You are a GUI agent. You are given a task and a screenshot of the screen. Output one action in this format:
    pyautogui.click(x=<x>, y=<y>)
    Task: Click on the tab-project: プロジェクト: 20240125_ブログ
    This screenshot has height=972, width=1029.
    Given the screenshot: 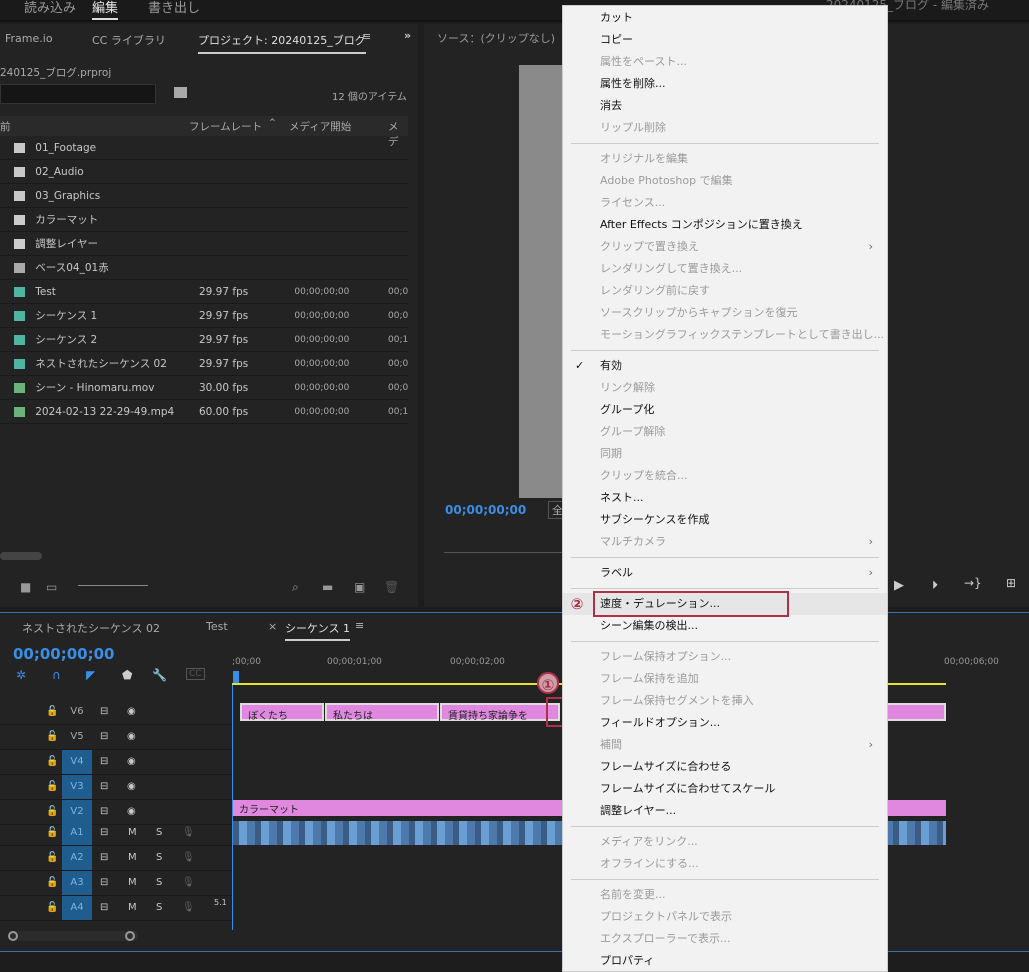 What is the action you would take?
    pyautogui.click(x=282, y=43)
    